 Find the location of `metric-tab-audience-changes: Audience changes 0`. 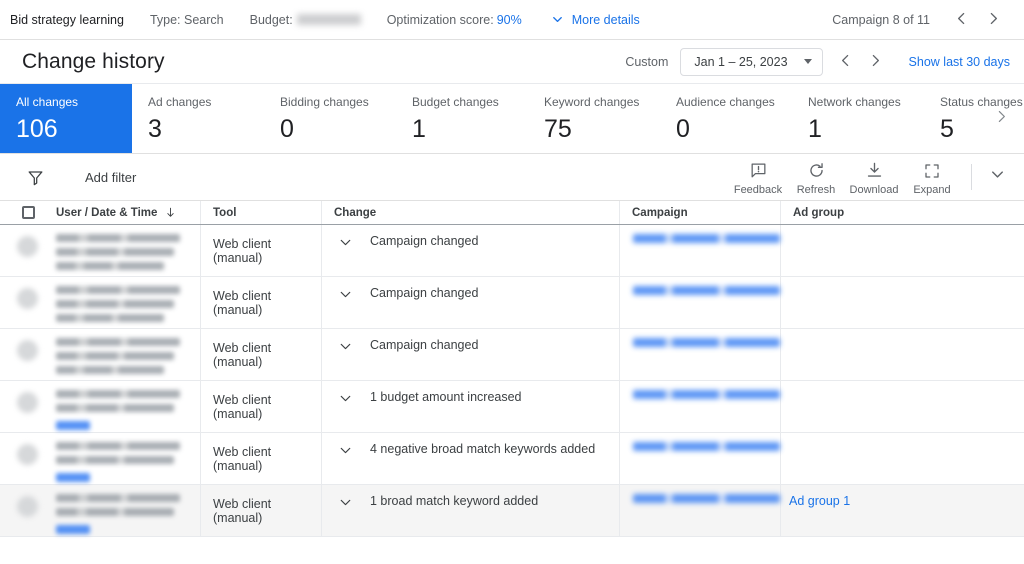

metric-tab-audience-changes: Audience changes 0 is located at coordinates (726, 118).